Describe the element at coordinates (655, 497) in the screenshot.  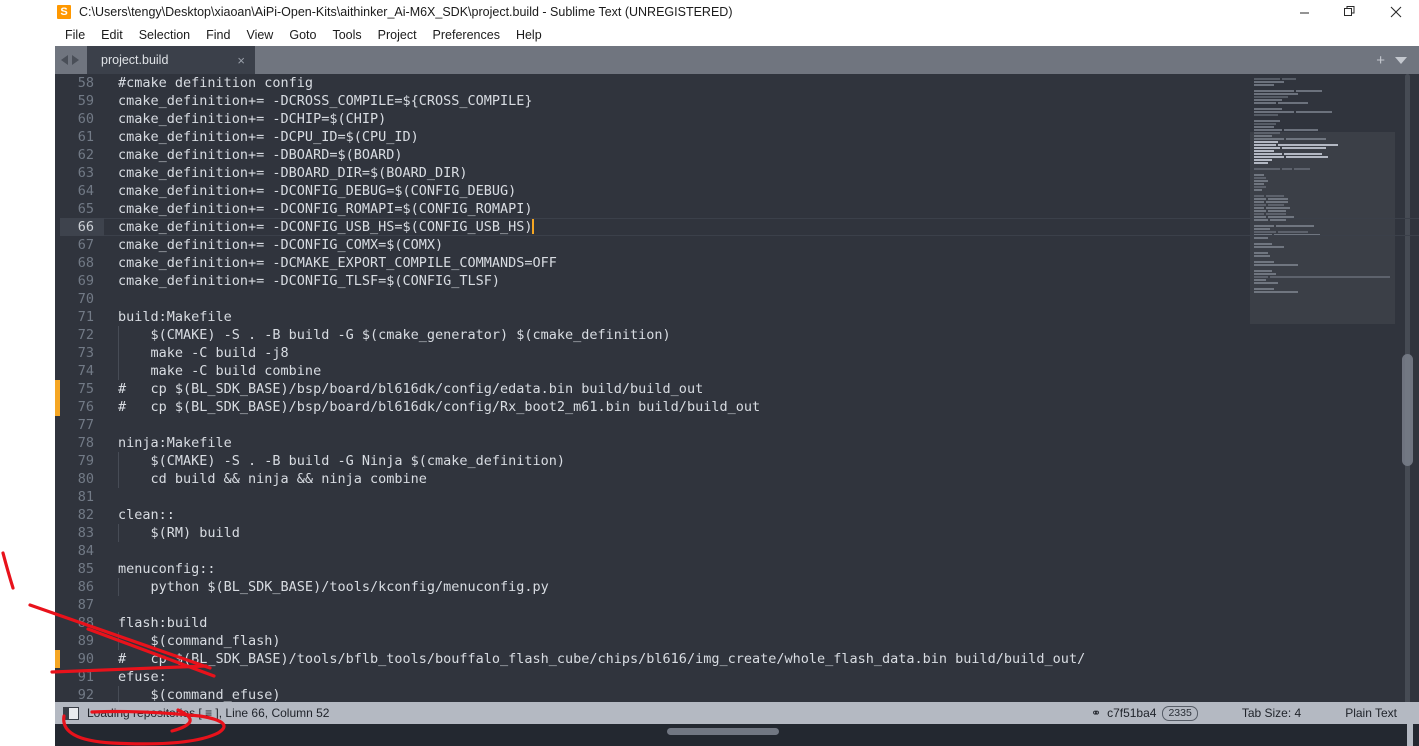
I see `code-line: 81` at that location.